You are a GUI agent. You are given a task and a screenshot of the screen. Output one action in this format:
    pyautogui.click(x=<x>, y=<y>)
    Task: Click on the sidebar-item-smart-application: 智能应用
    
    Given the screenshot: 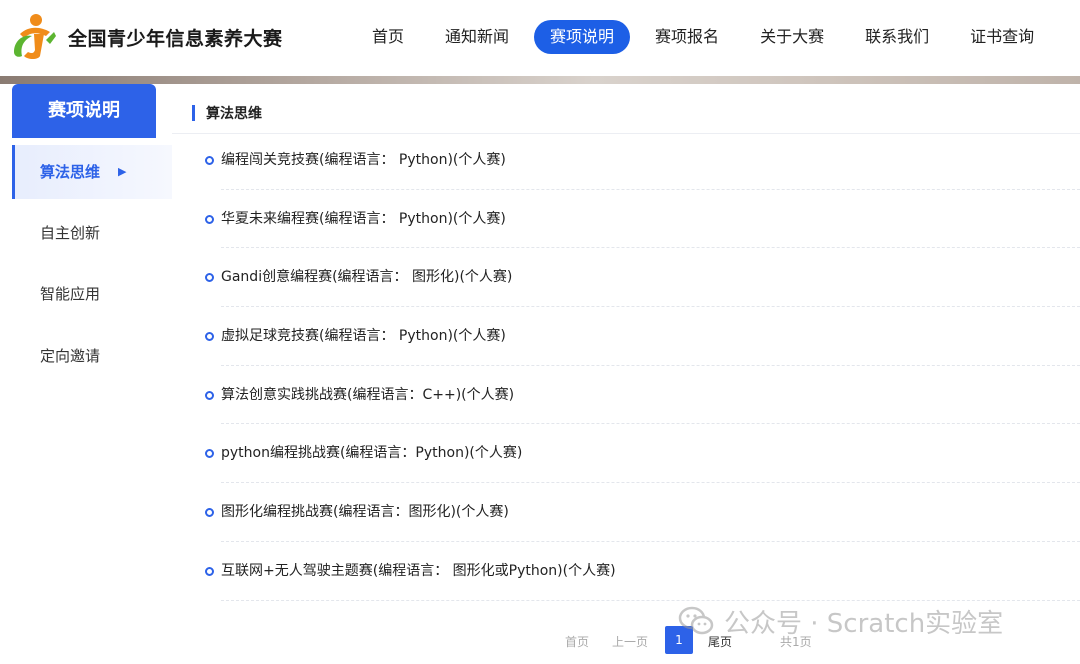 What is the action you would take?
    pyautogui.click(x=92, y=294)
    